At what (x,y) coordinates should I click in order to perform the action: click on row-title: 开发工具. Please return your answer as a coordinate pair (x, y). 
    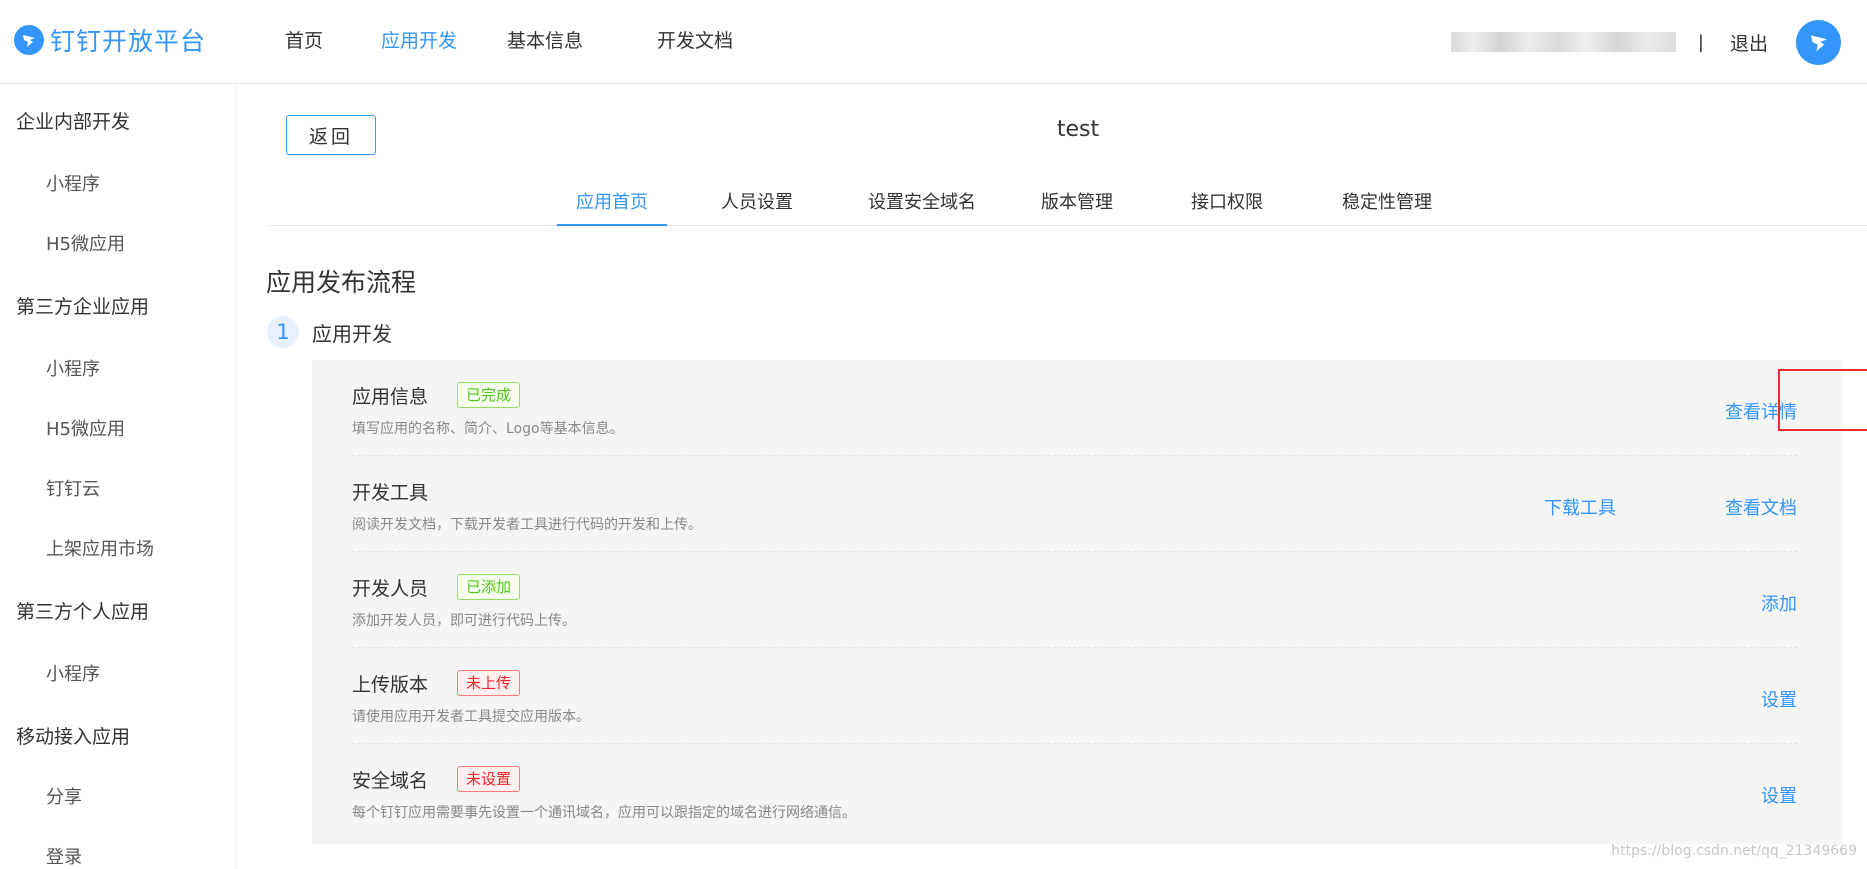
    Looking at the image, I should click on (390, 493).